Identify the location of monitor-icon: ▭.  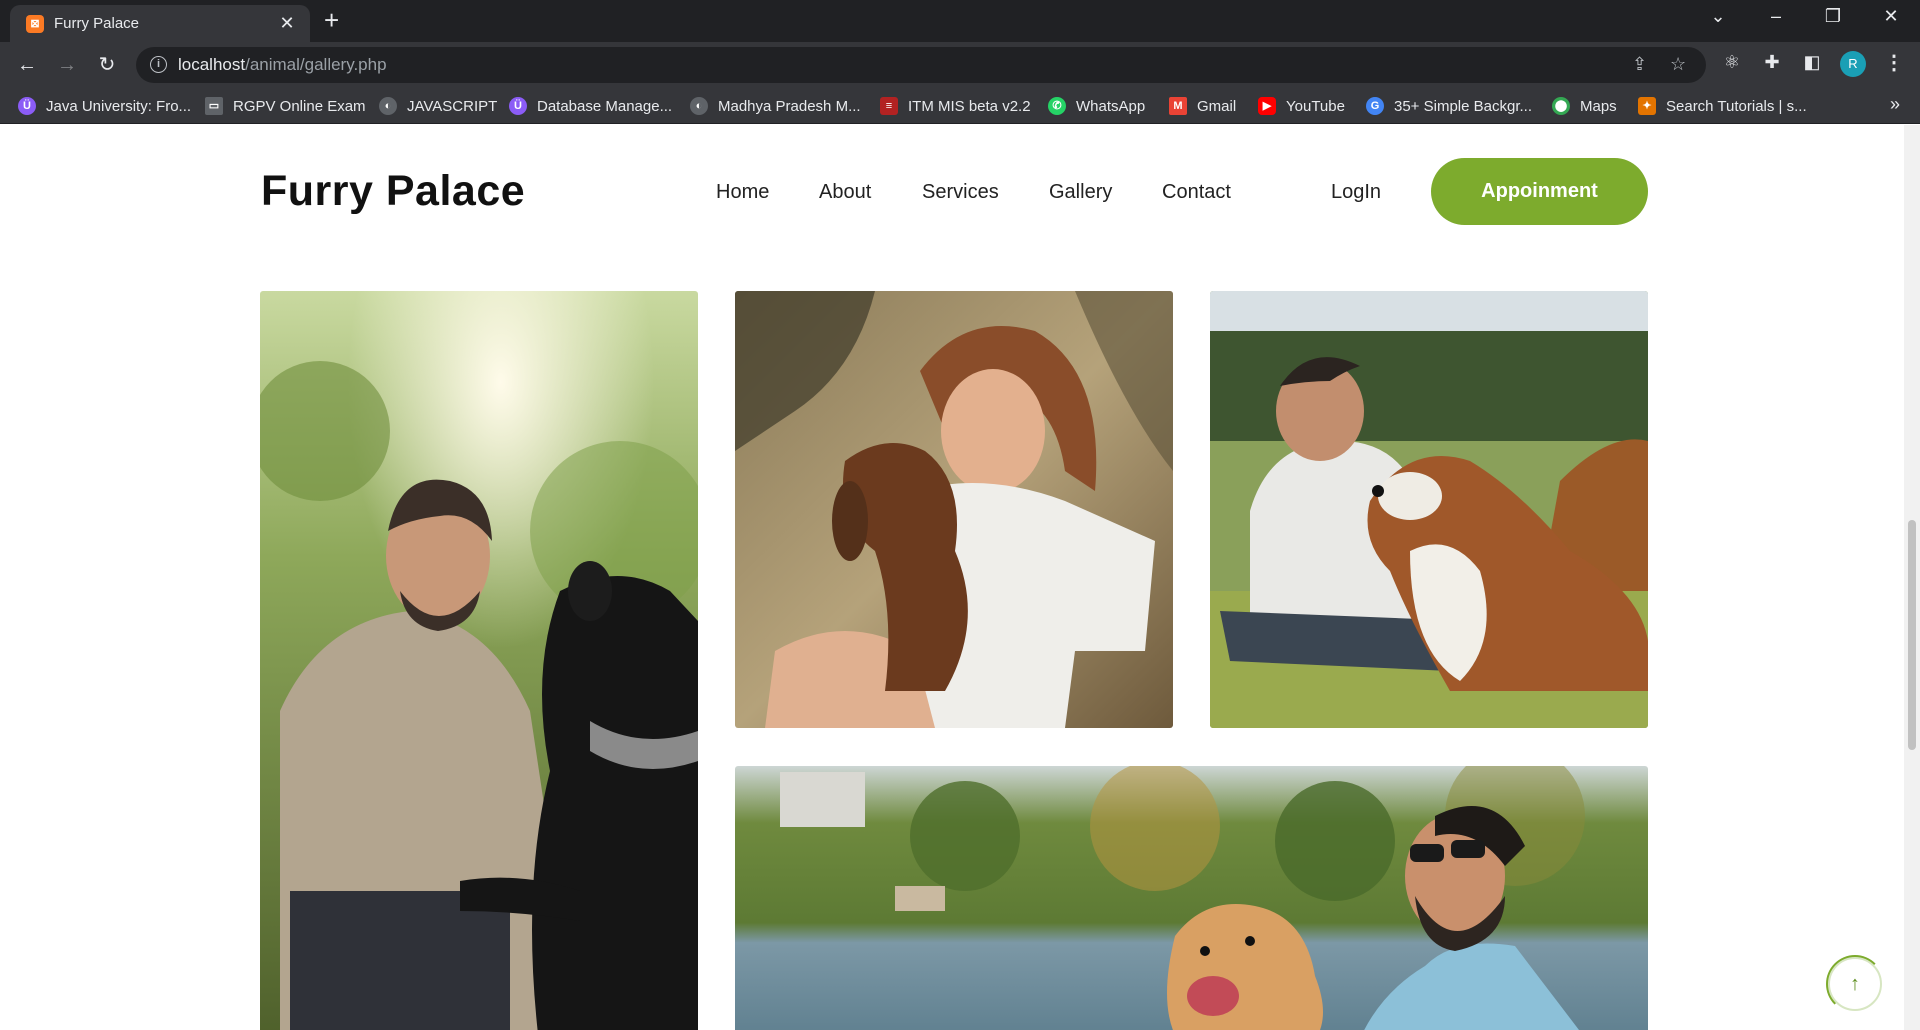
(214, 106).